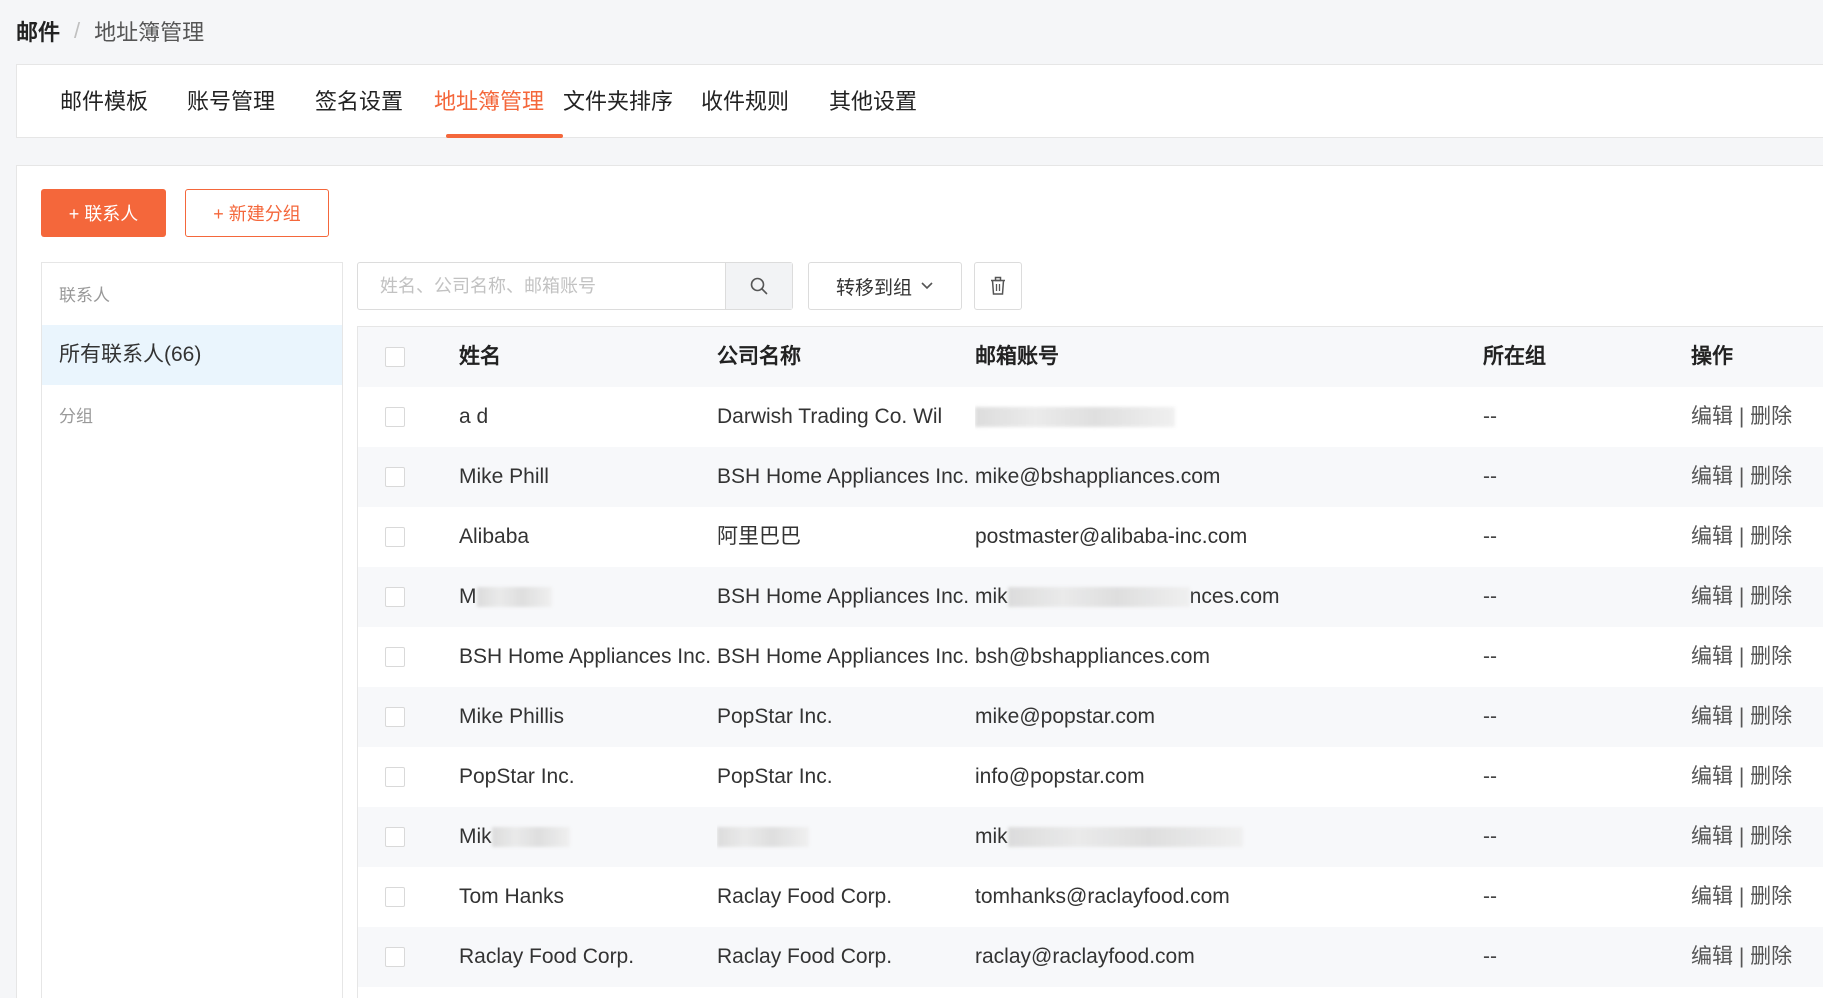 Image resolution: width=1823 pixels, height=998 pixels. I want to click on contact-company: Darwish Trading Co. Wil, so click(830, 416).